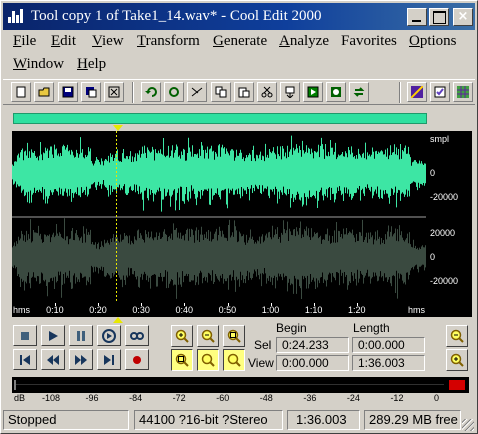  I want to click on toolbar-separator, so click(133, 92).